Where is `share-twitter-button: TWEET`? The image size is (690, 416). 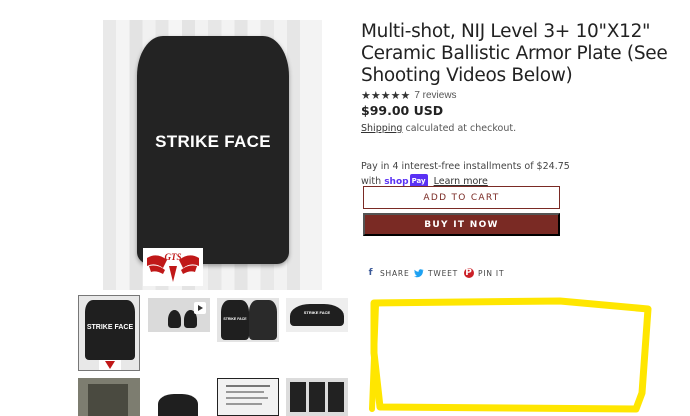
share-twitter-button: TWEET is located at coordinates (436, 273).